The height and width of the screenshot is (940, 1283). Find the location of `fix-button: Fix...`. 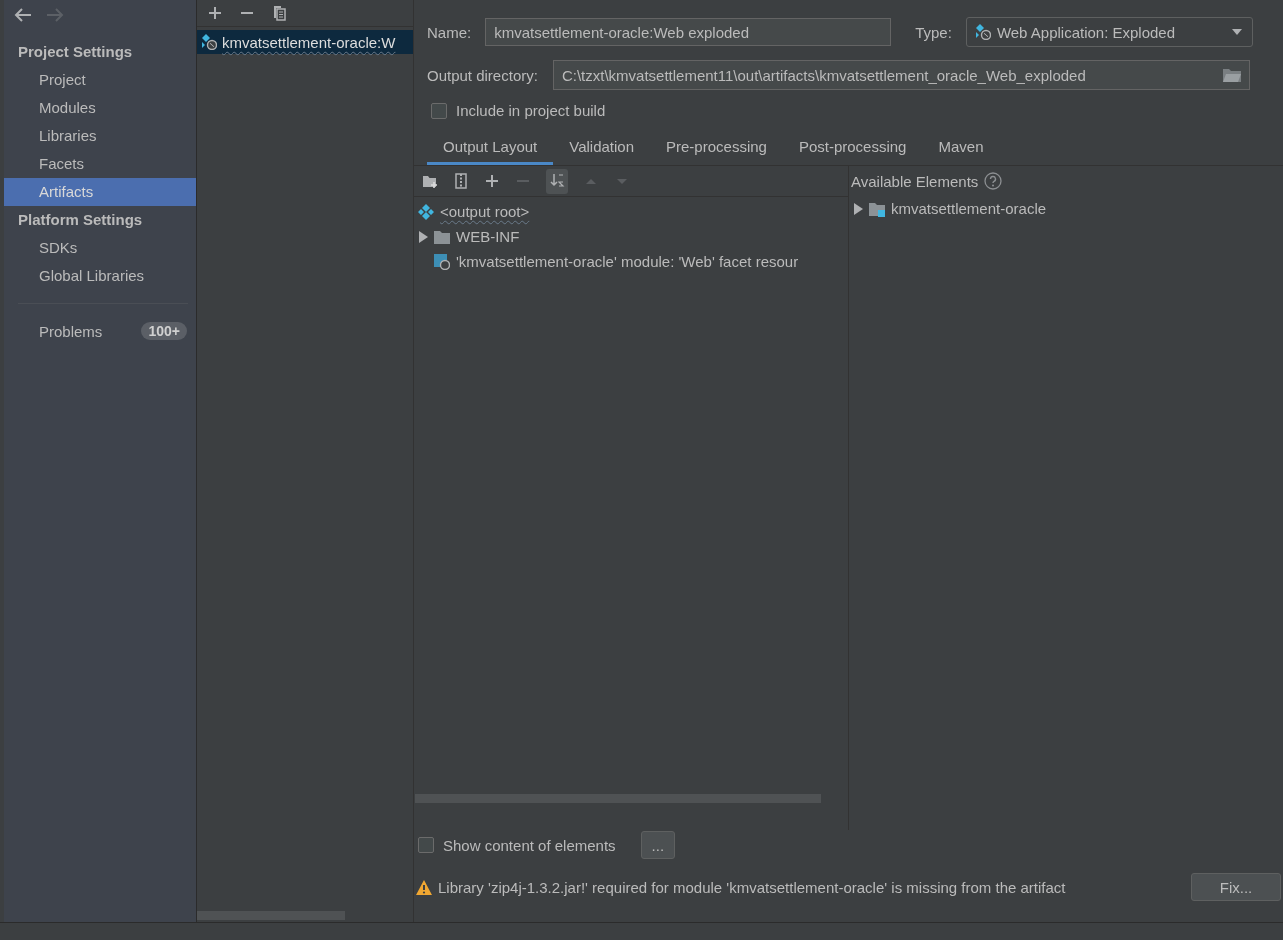

fix-button: Fix... is located at coordinates (1236, 887).